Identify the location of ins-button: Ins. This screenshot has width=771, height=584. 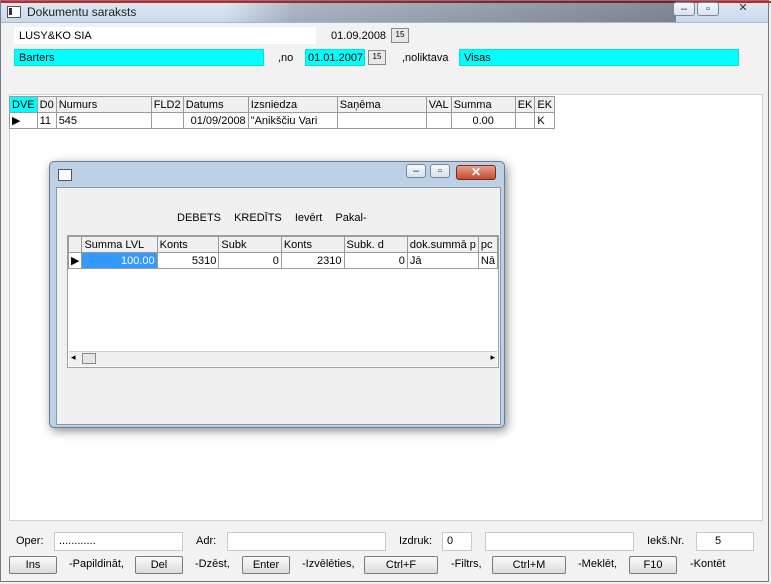
(33, 565).